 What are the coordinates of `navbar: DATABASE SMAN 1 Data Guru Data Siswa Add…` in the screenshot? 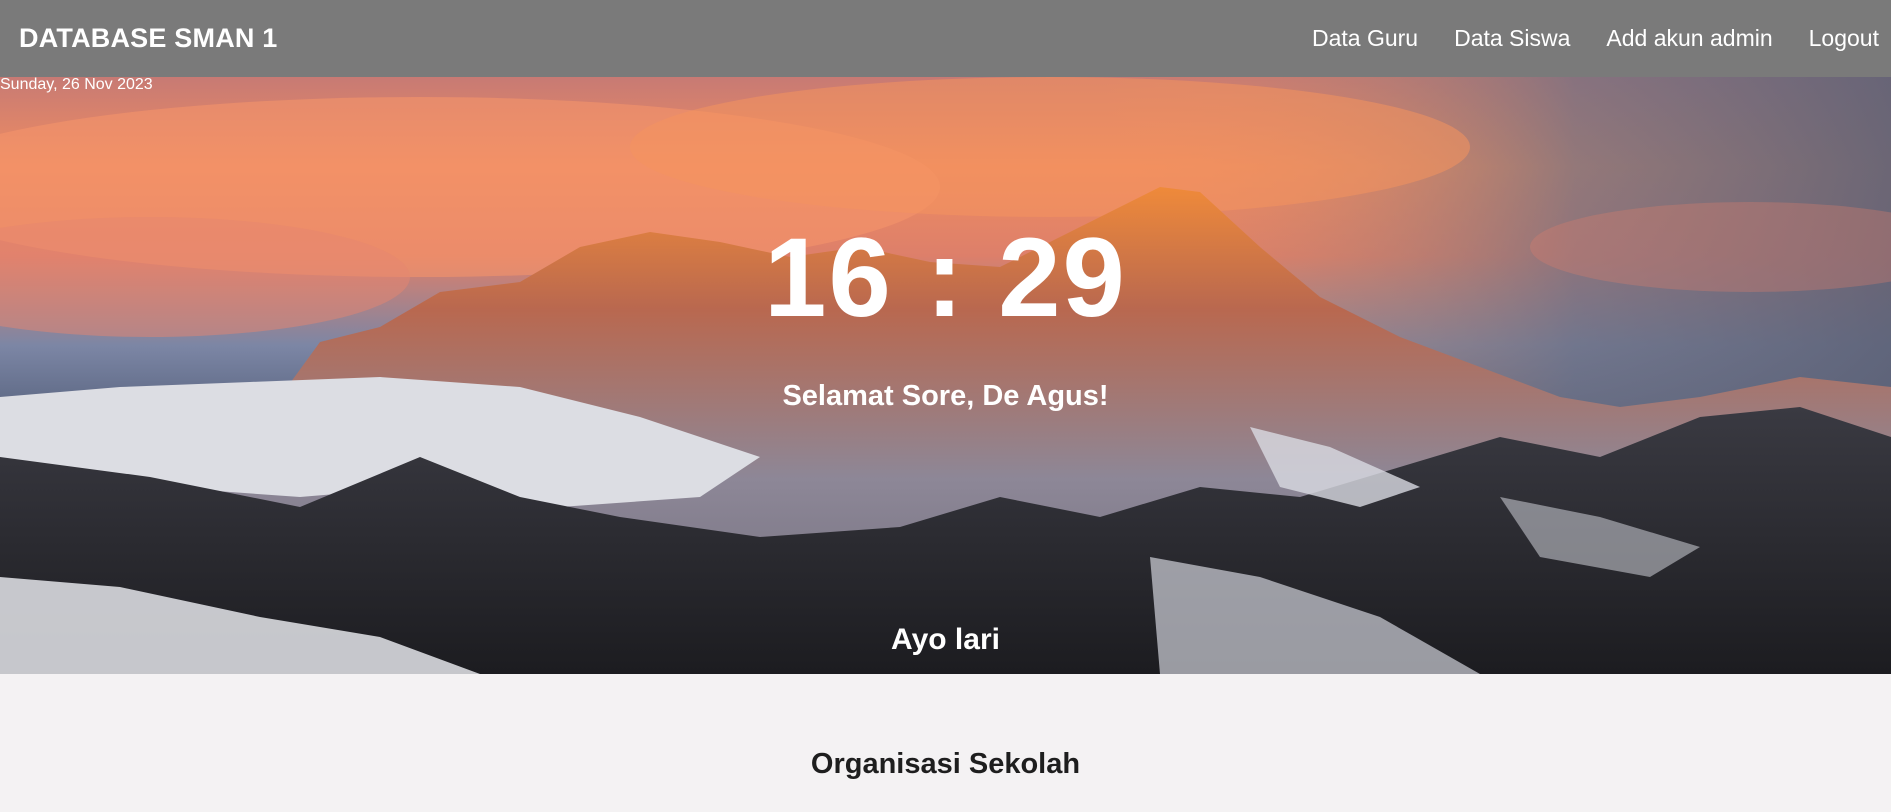 It's located at (945, 38).